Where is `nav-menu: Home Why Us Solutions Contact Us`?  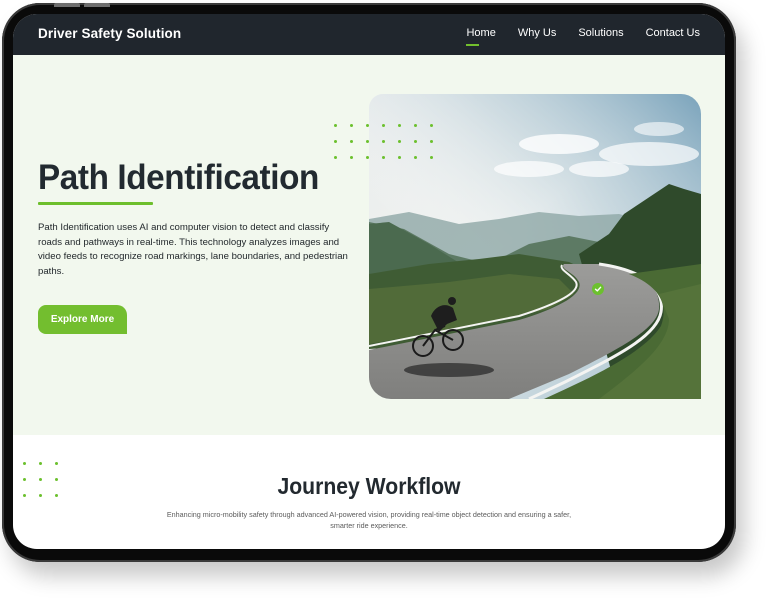
nav-menu: Home Why Us Solutions Contact Us is located at coordinates (583, 36).